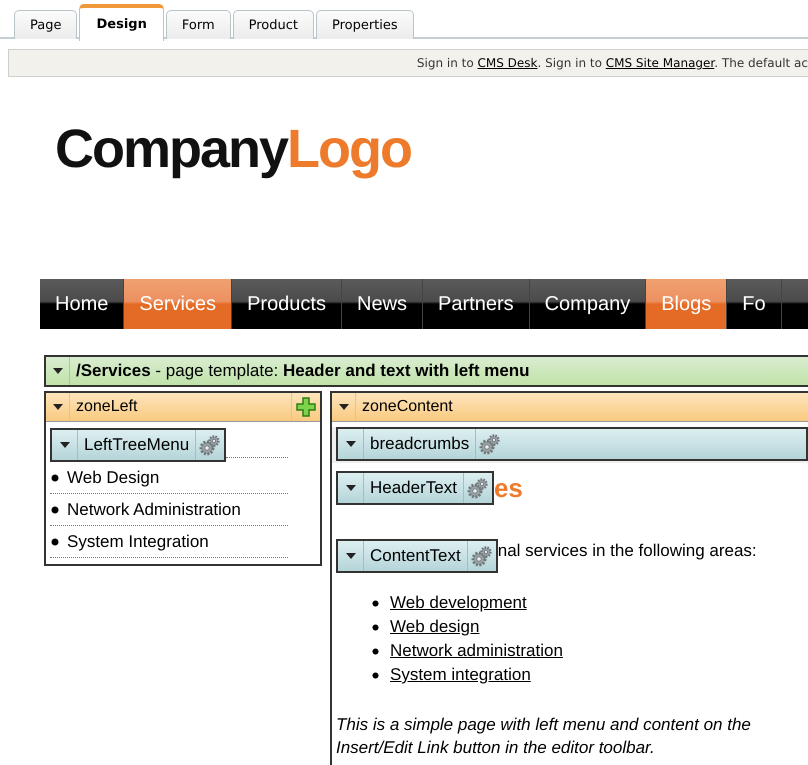  I want to click on nav-item: Partners, so click(476, 304).